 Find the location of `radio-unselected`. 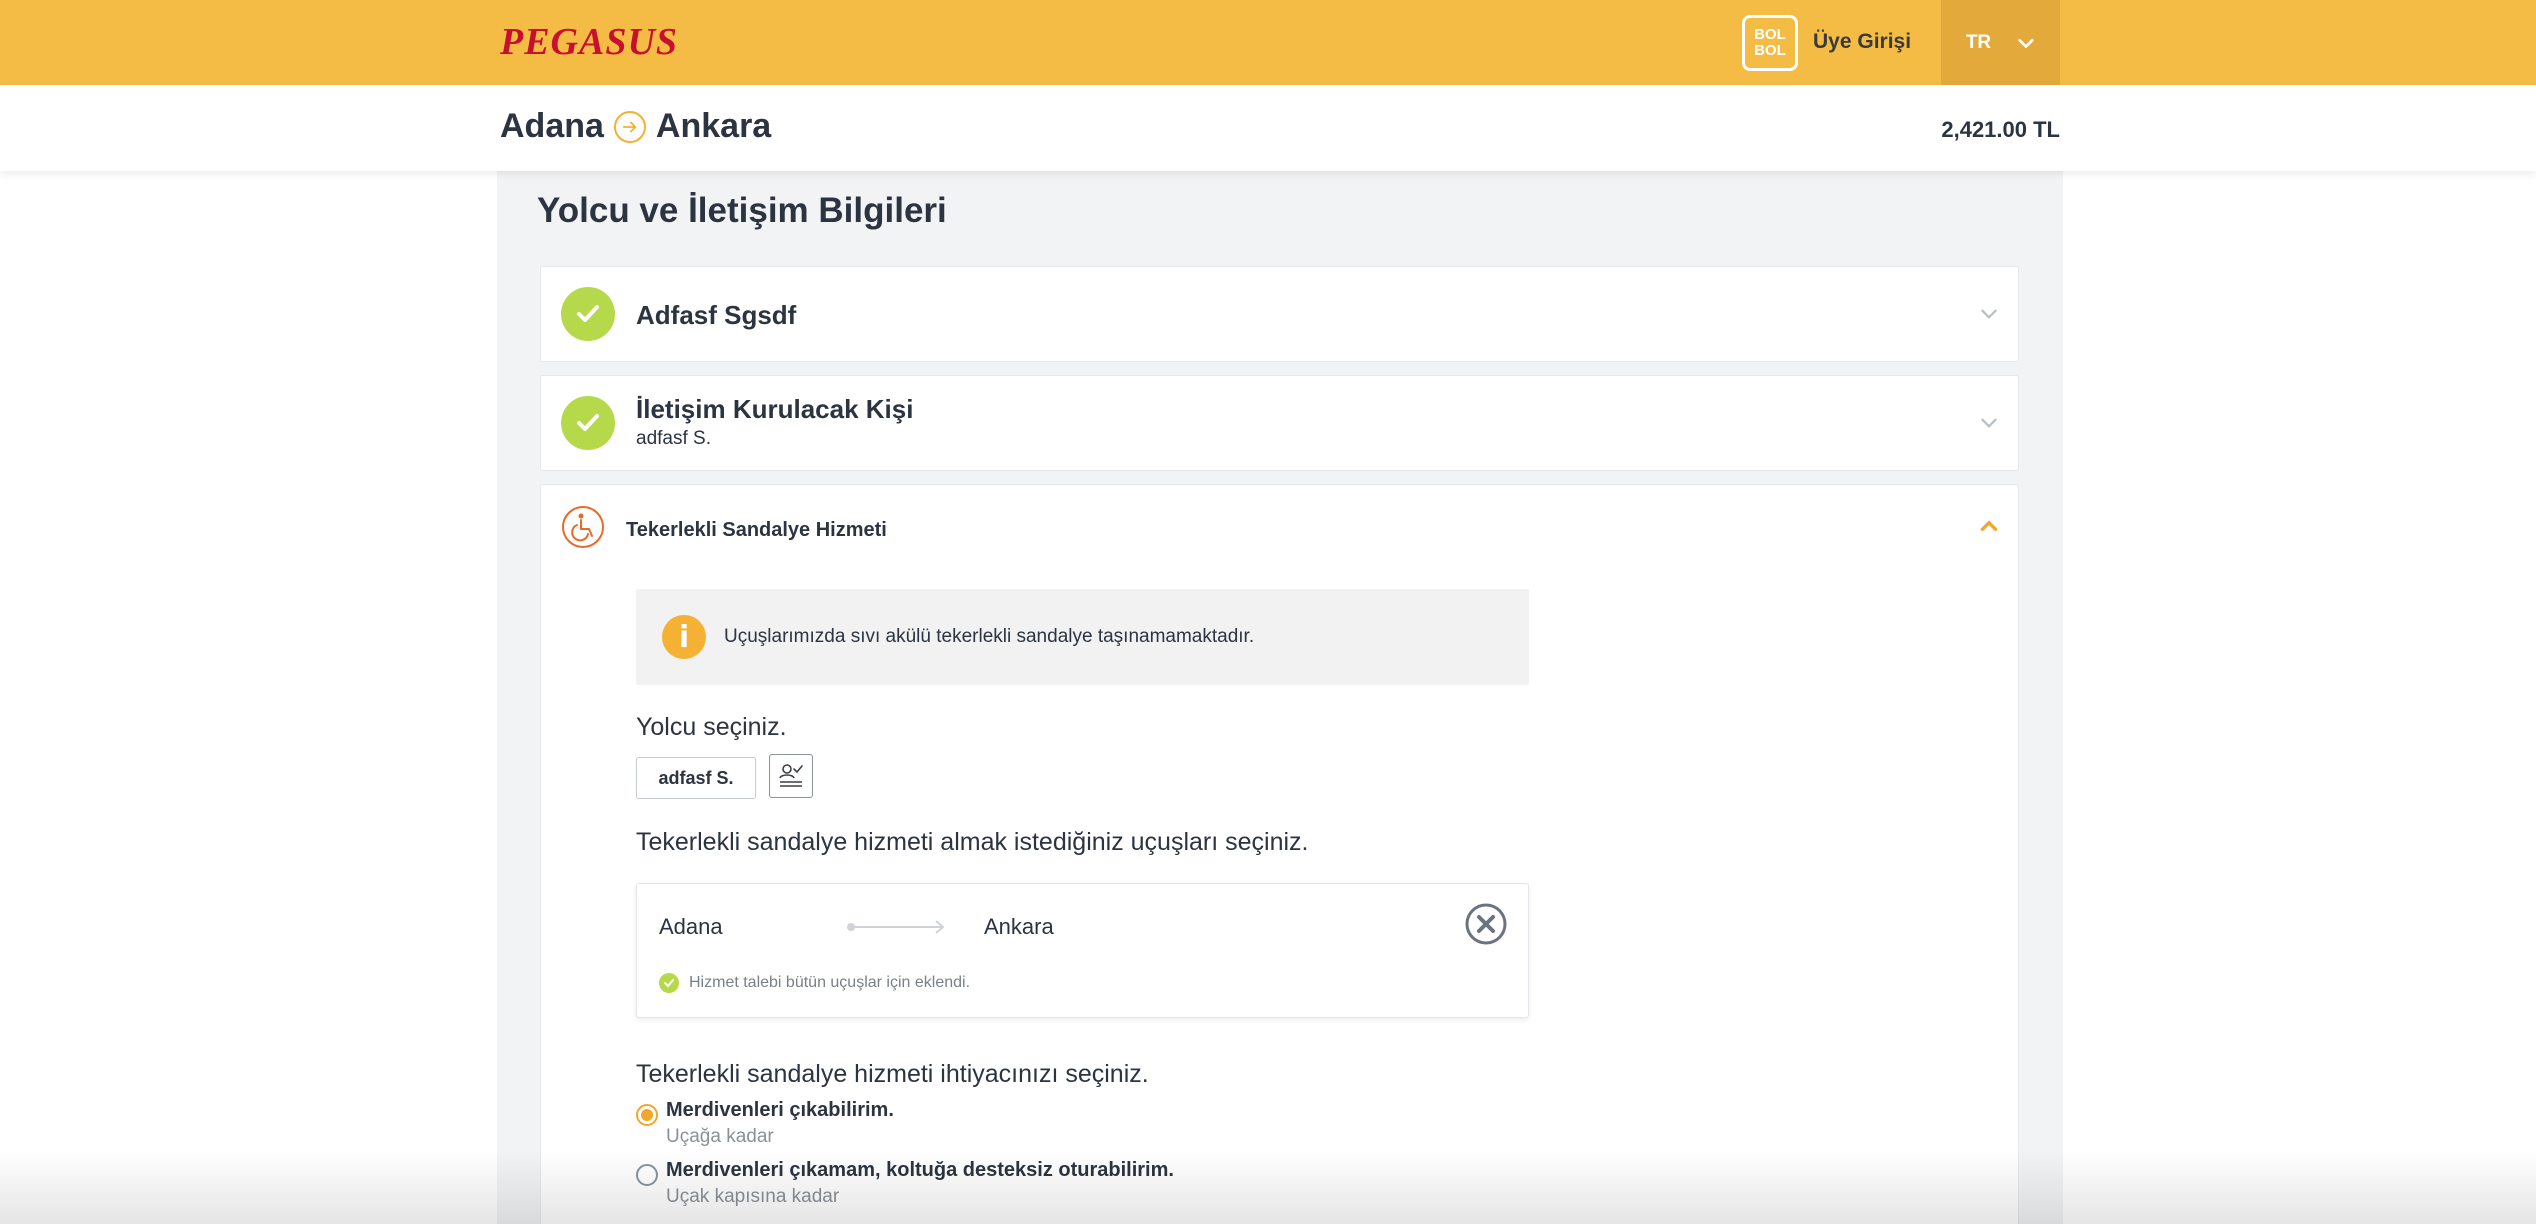

radio-unselected is located at coordinates (647, 1175).